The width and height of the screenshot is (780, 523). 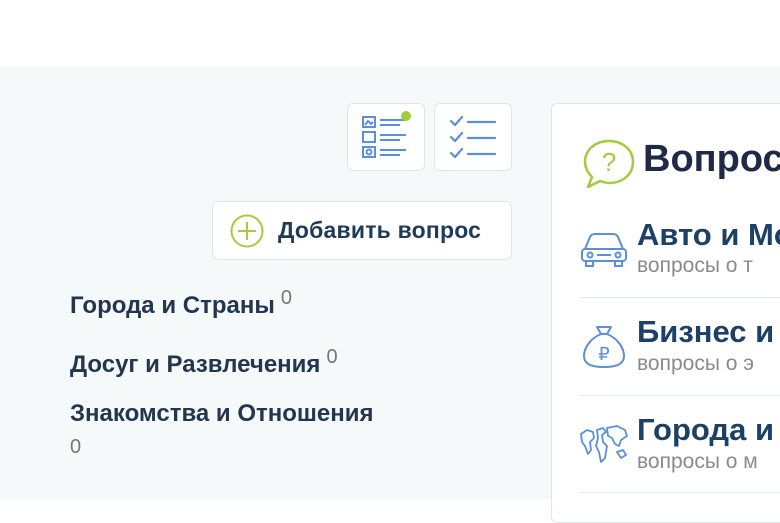 I want to click on category-row-title: Бизнес и, so click(x=705, y=332).